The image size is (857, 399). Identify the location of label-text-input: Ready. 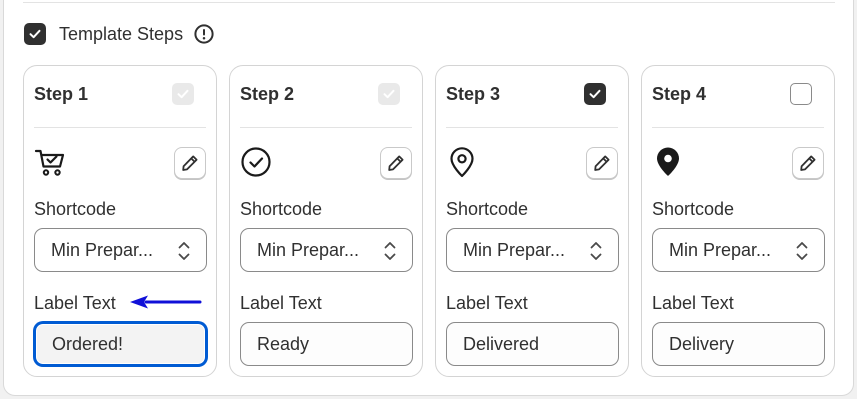
(326, 344).